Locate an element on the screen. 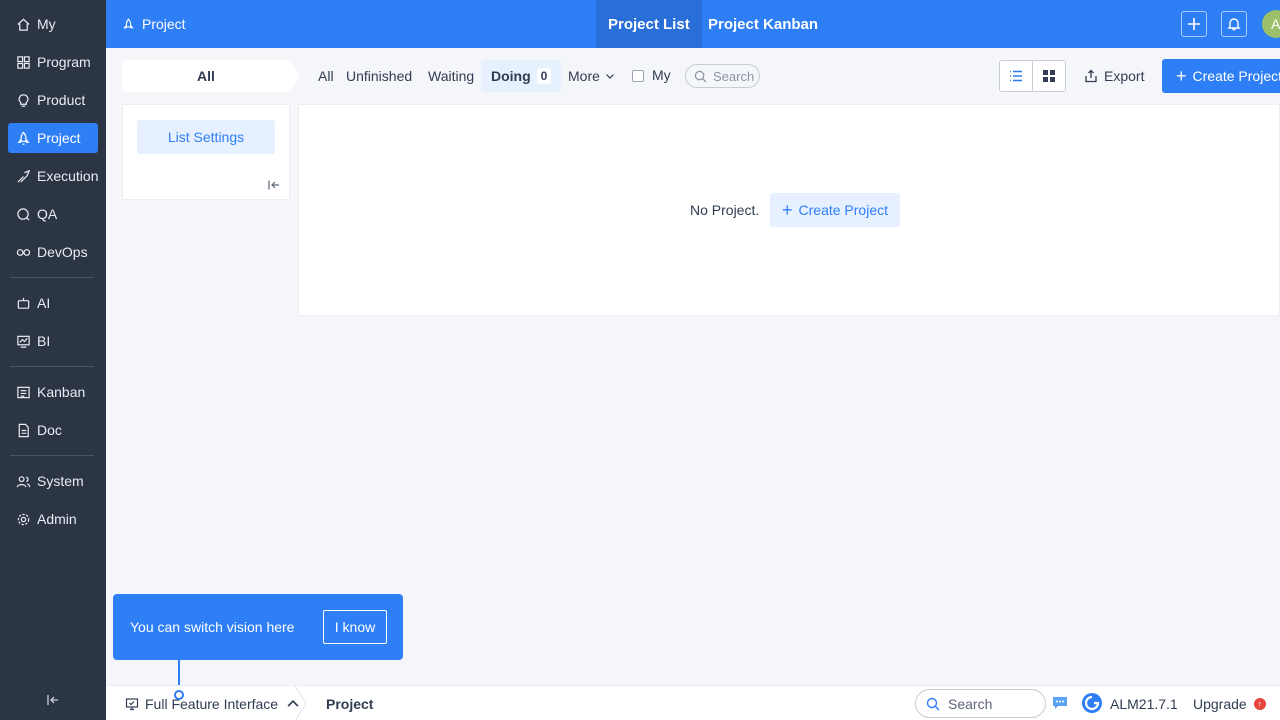  sprint-icon is located at coordinates (24, 176).